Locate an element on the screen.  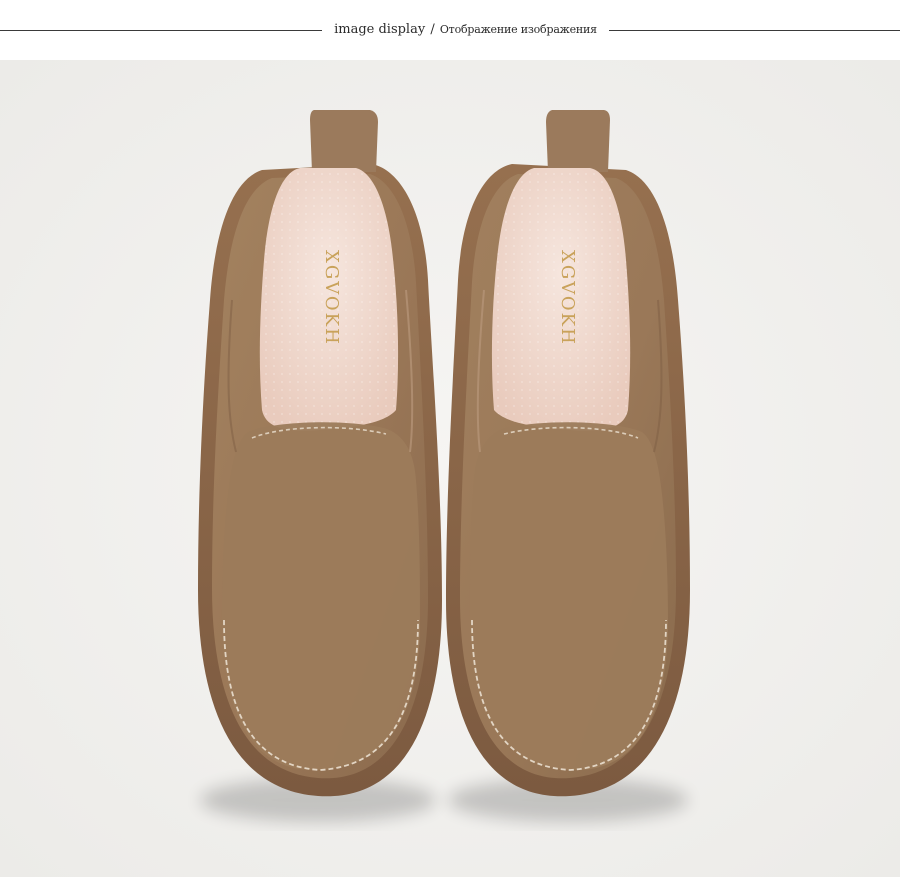
header-bar: image display / Отображение изображения is located at coordinates (450, 30).